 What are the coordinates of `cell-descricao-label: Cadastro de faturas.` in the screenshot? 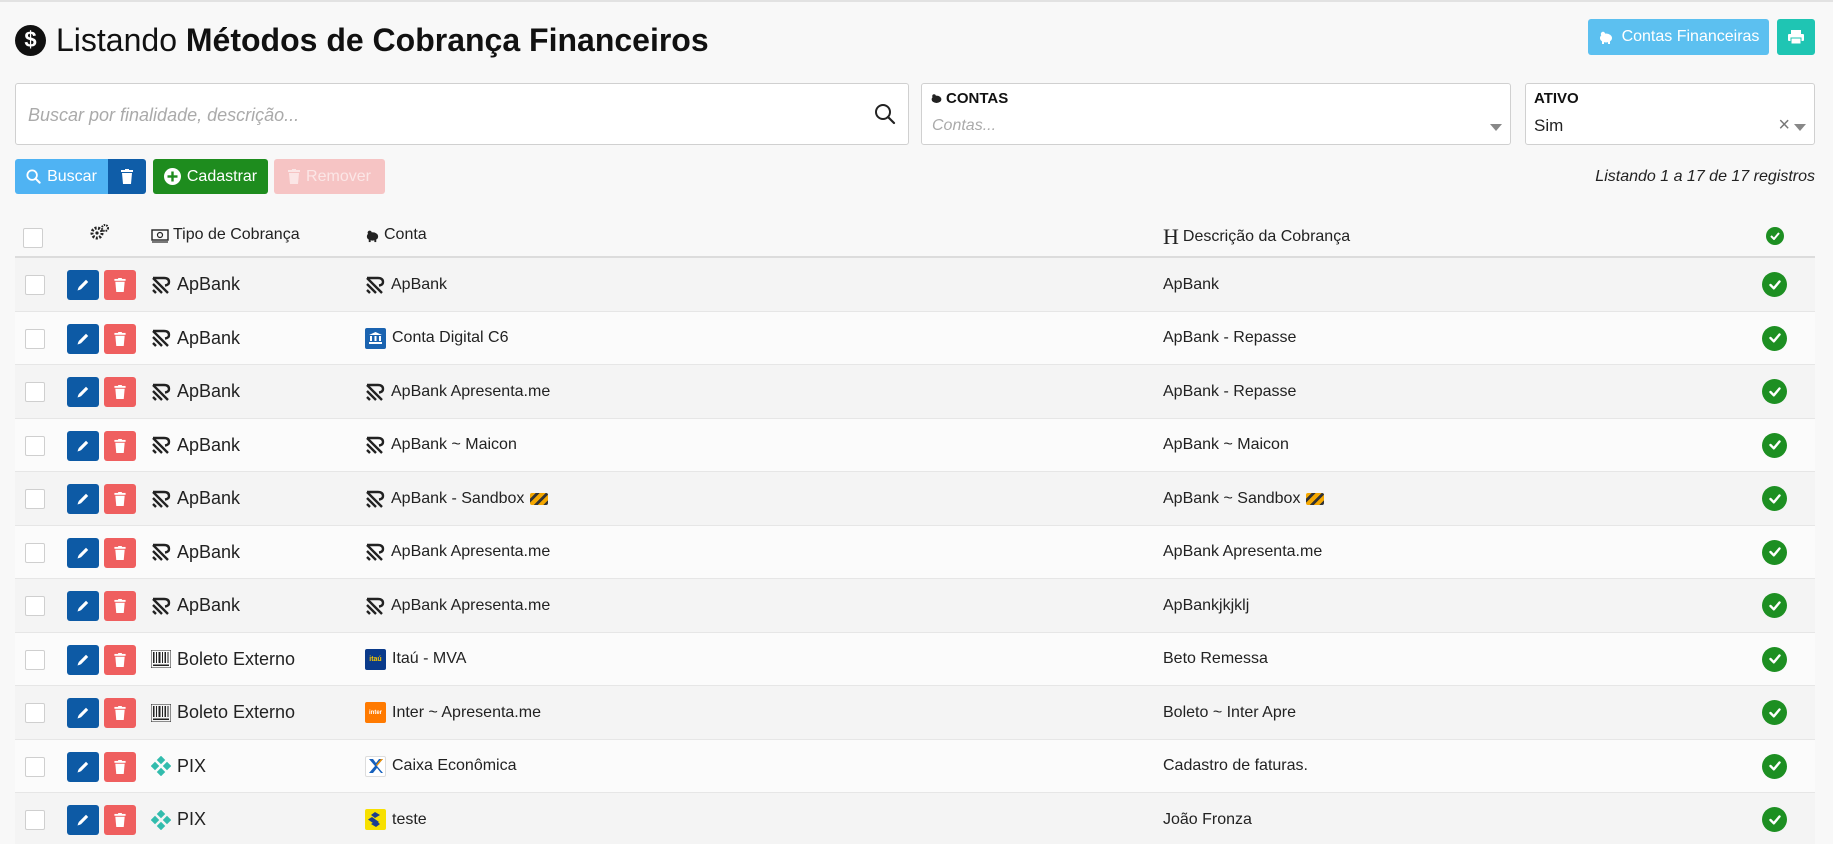 It's located at (1235, 765).